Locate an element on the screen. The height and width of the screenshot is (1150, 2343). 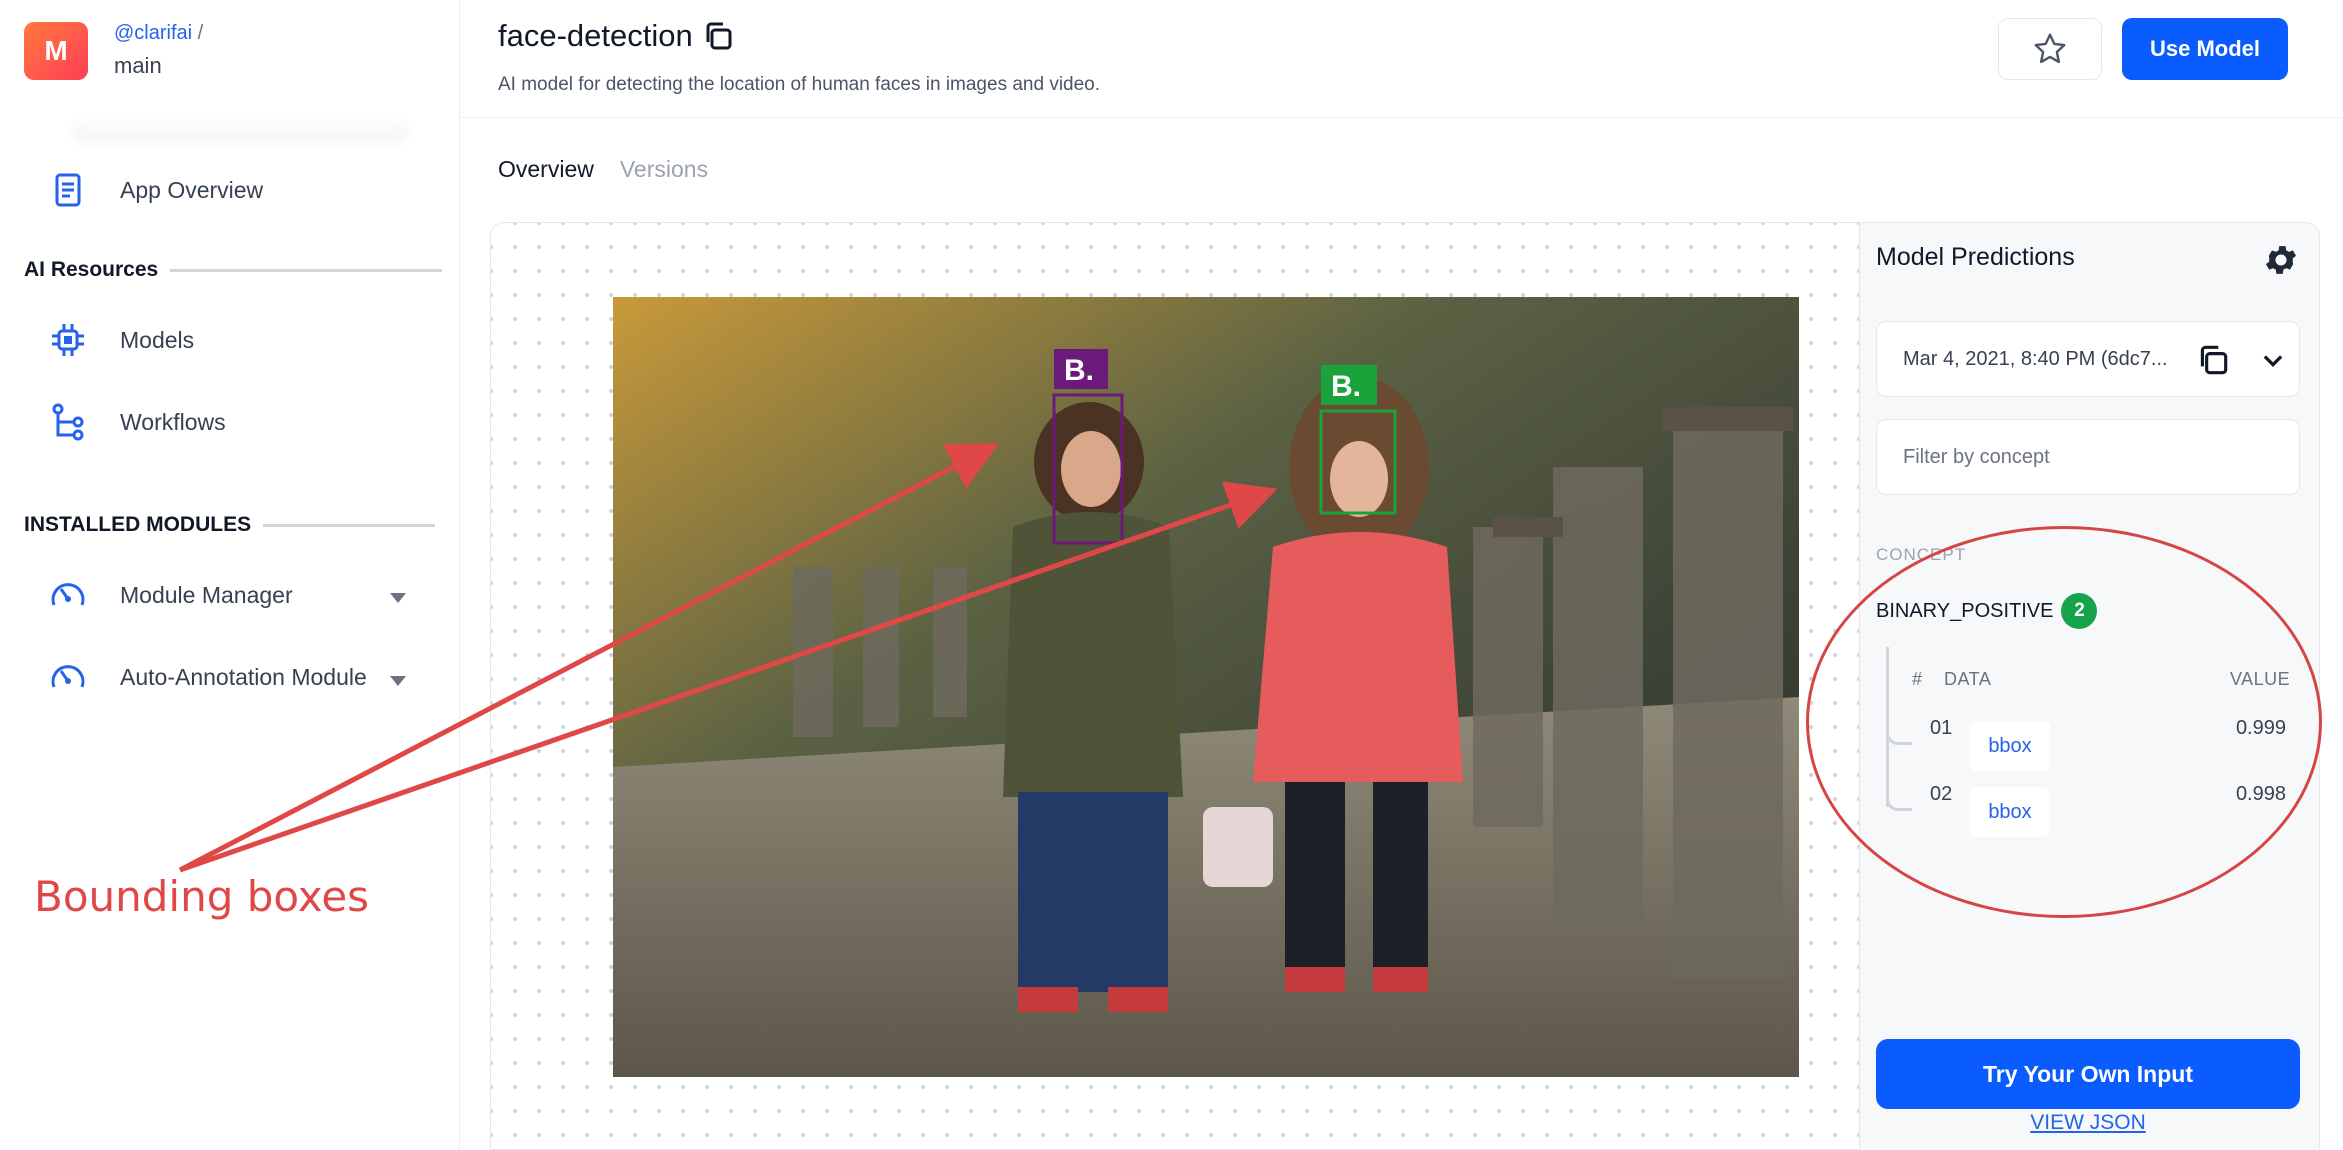
app-owner: @clarifai / is located at coordinates (158, 33).